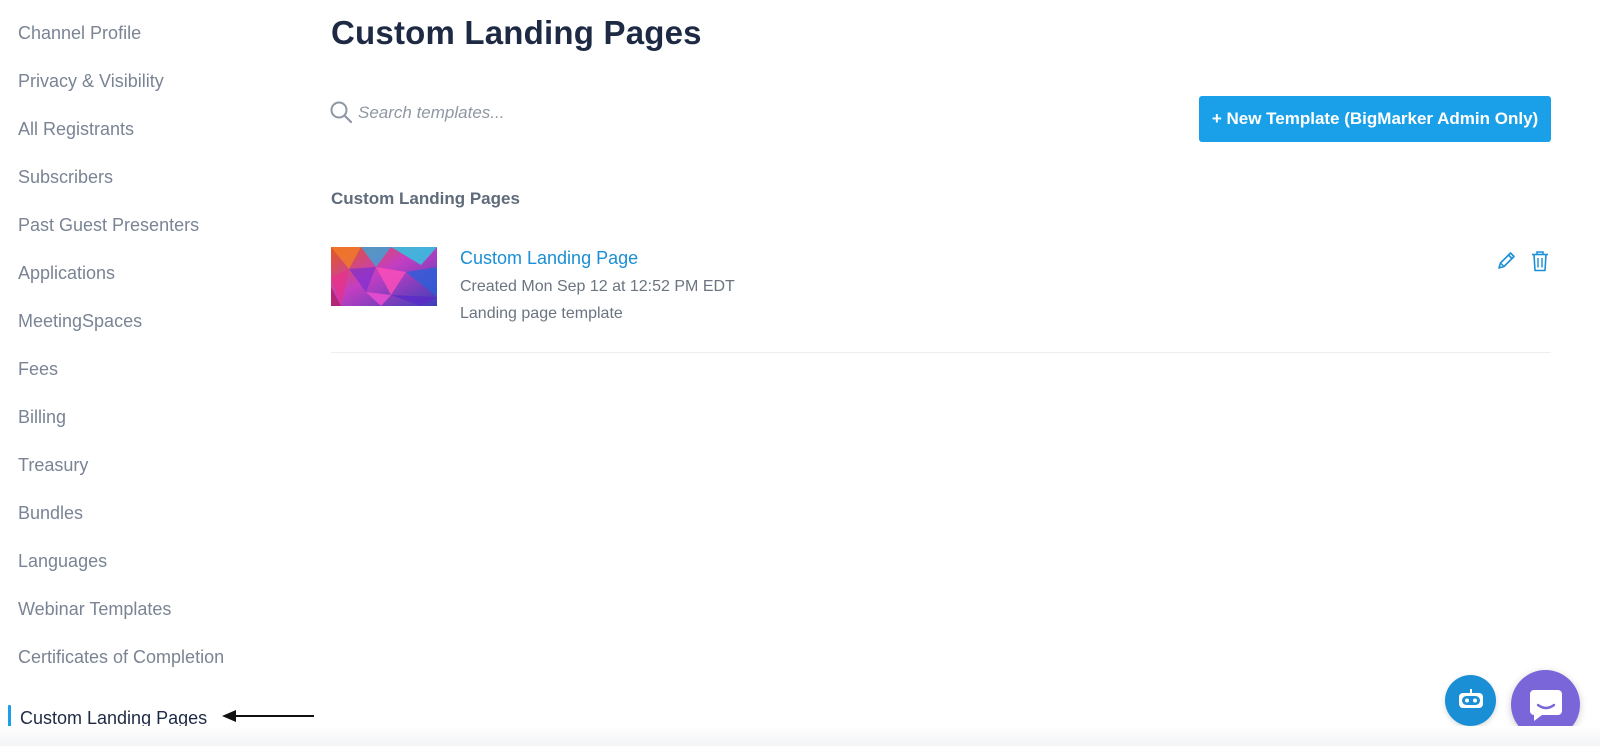 The height and width of the screenshot is (746, 1600). Describe the element at coordinates (50, 513) in the screenshot. I see `sidebar-item-bundles: Bundles` at that location.